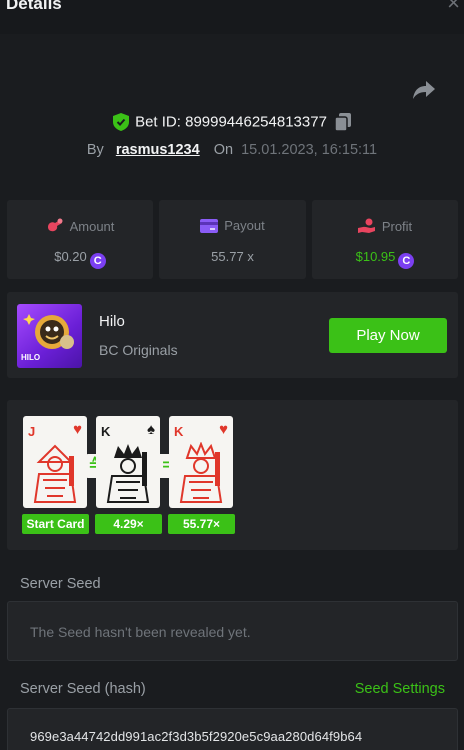  I want to click on profit-stat: Profit $10.95 C, so click(385, 239).